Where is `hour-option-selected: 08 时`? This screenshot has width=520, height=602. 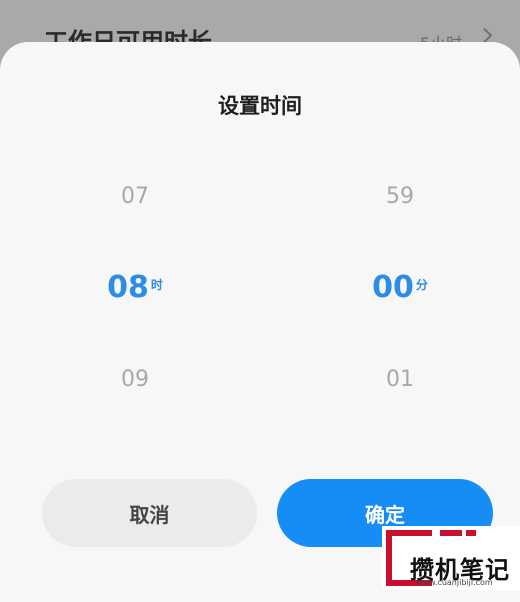 hour-option-selected: 08 时 is located at coordinates (135, 287).